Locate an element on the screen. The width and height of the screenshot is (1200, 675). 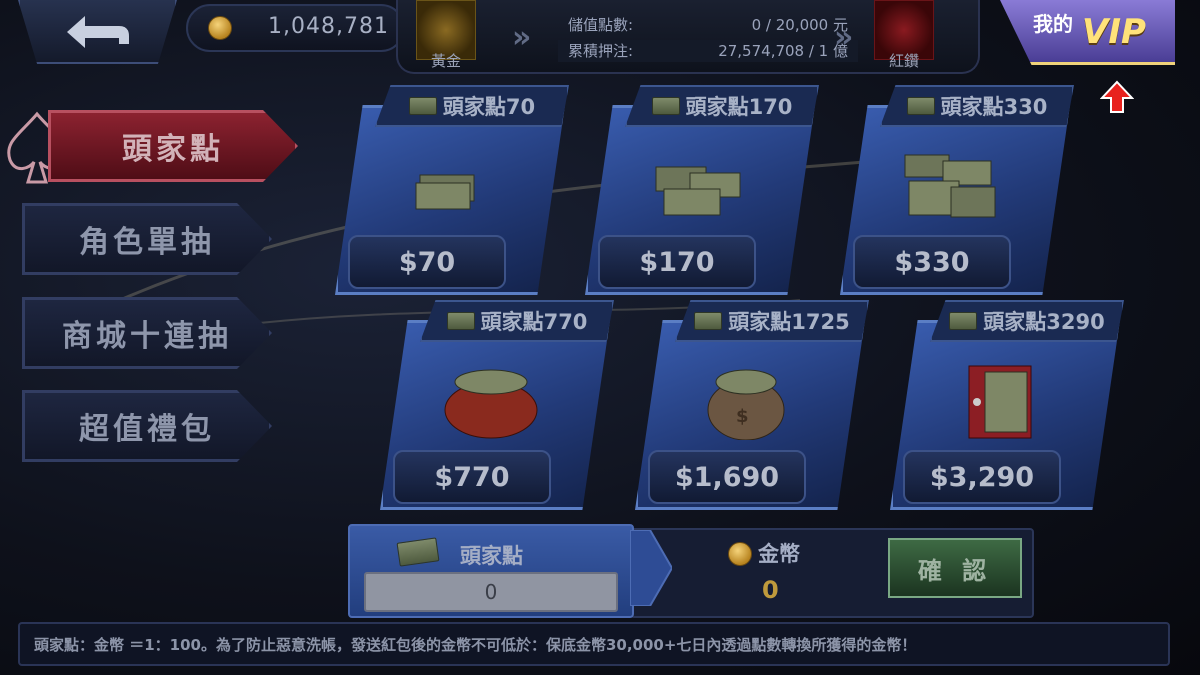
price-button: $770 is located at coordinates (472, 477).